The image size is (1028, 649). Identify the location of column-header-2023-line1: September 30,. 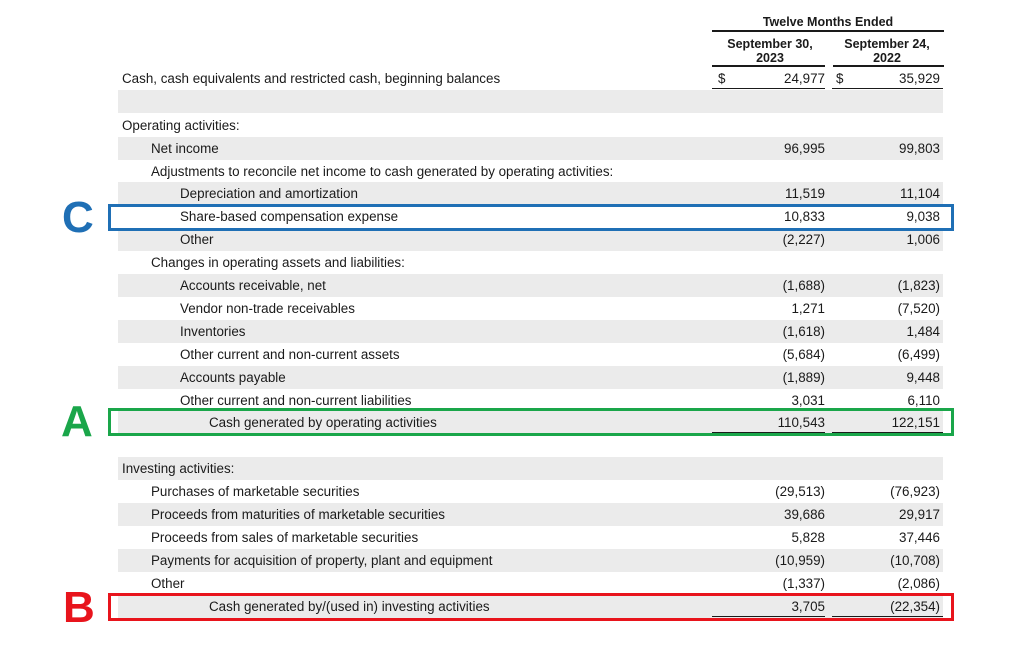
(770, 44).